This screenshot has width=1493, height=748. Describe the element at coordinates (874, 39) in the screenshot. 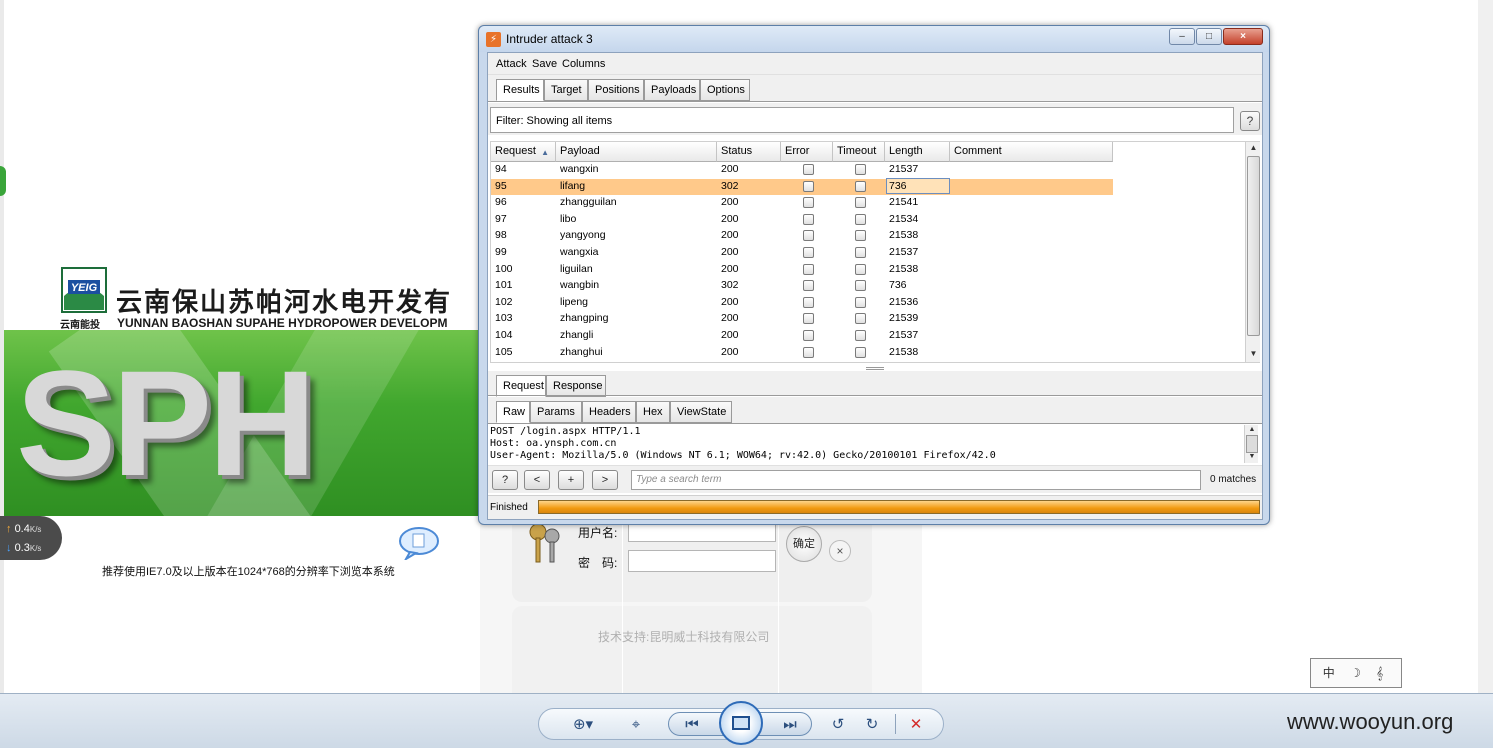

I see `window-titlebar: ⚡ Intruder attack 3 – □ ×` at that location.